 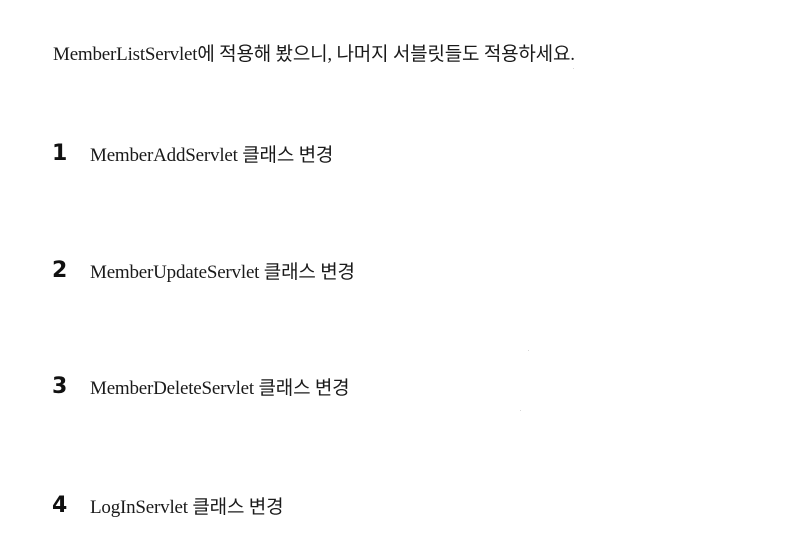 What do you see at coordinates (60, 153) in the screenshot?
I see `step-number: 1` at bounding box center [60, 153].